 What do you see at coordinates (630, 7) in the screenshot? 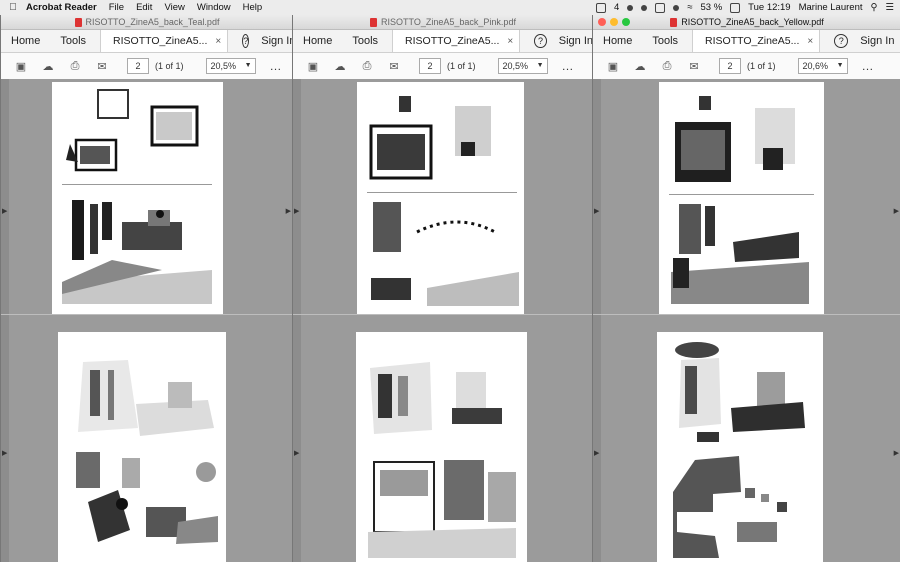
I see `dropbox-icon` at bounding box center [630, 7].